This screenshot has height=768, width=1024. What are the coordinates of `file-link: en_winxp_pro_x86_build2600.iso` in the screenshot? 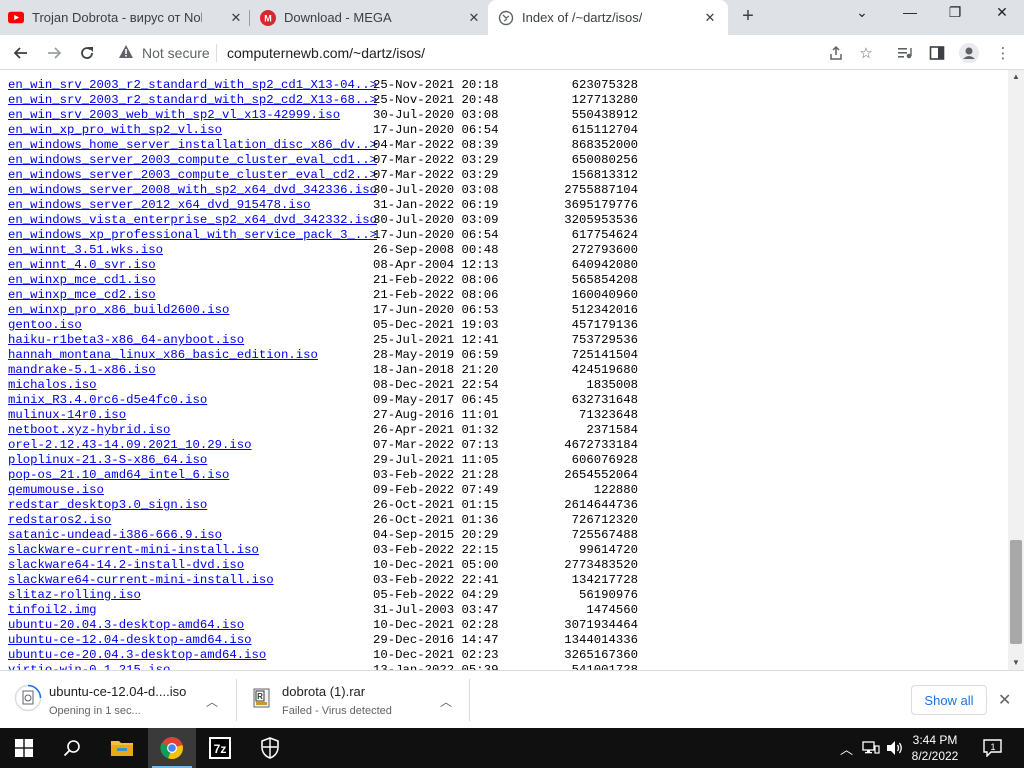 It's located at (118, 310).